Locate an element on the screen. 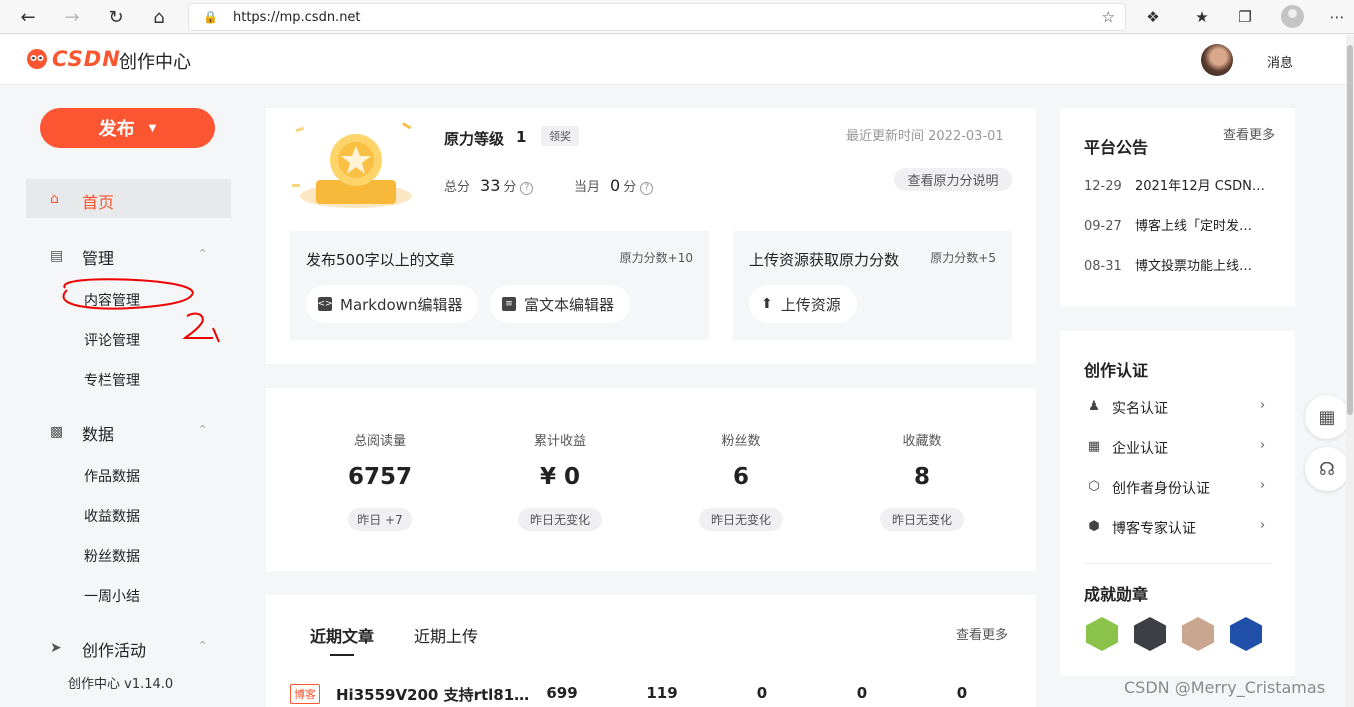  more-icon: ⋯ is located at coordinates (1337, 17).